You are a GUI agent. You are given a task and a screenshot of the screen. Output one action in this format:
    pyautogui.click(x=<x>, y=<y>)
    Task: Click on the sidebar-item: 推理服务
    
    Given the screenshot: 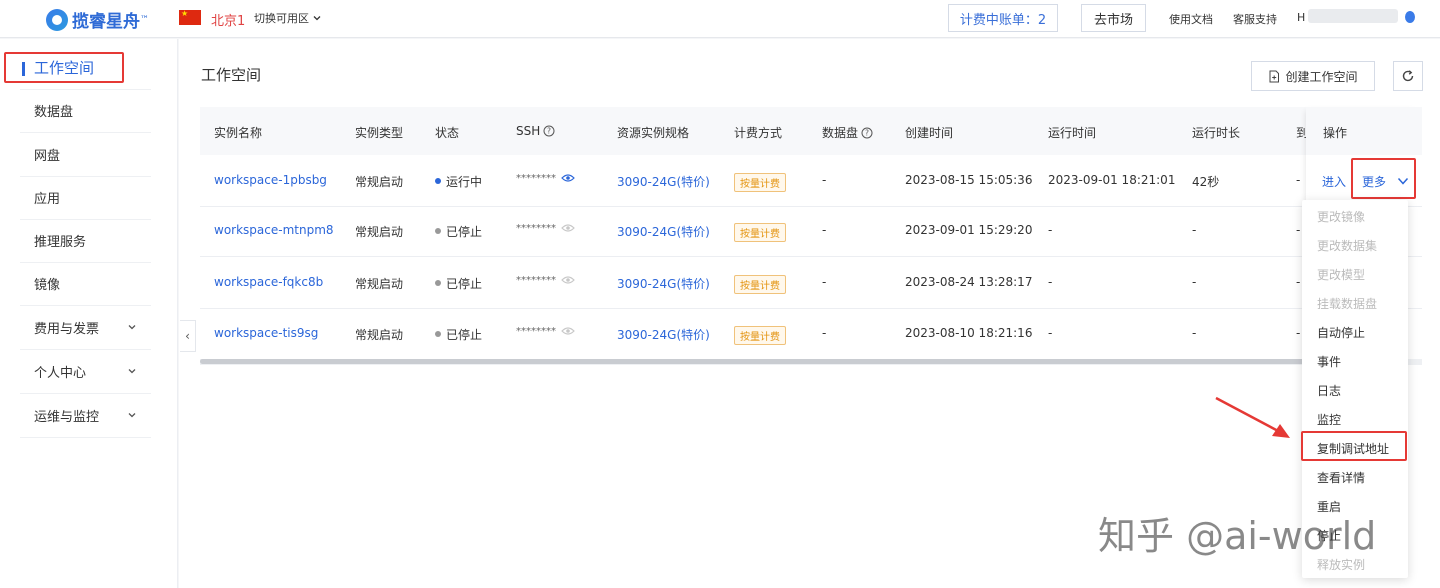 What is the action you would take?
    pyautogui.click(x=85, y=241)
    